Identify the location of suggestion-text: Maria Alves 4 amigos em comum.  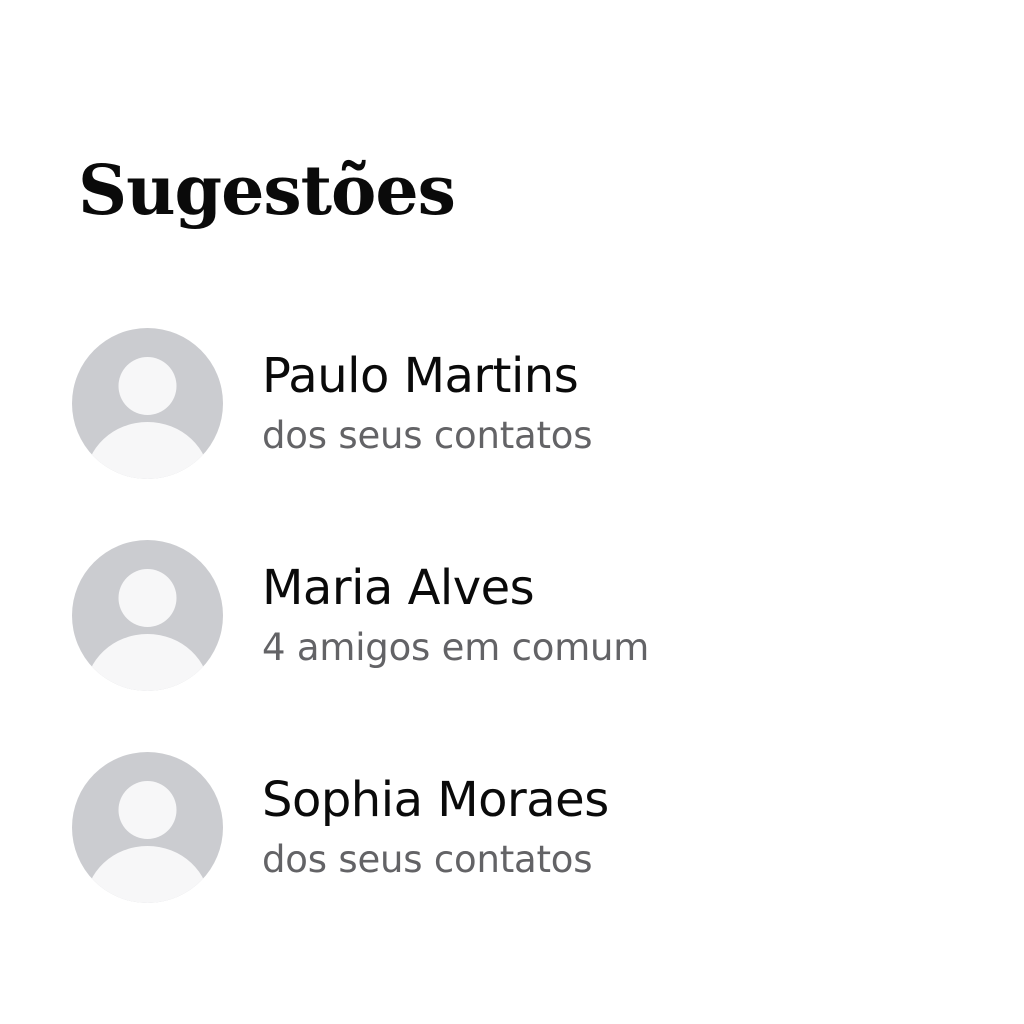
(582, 615).